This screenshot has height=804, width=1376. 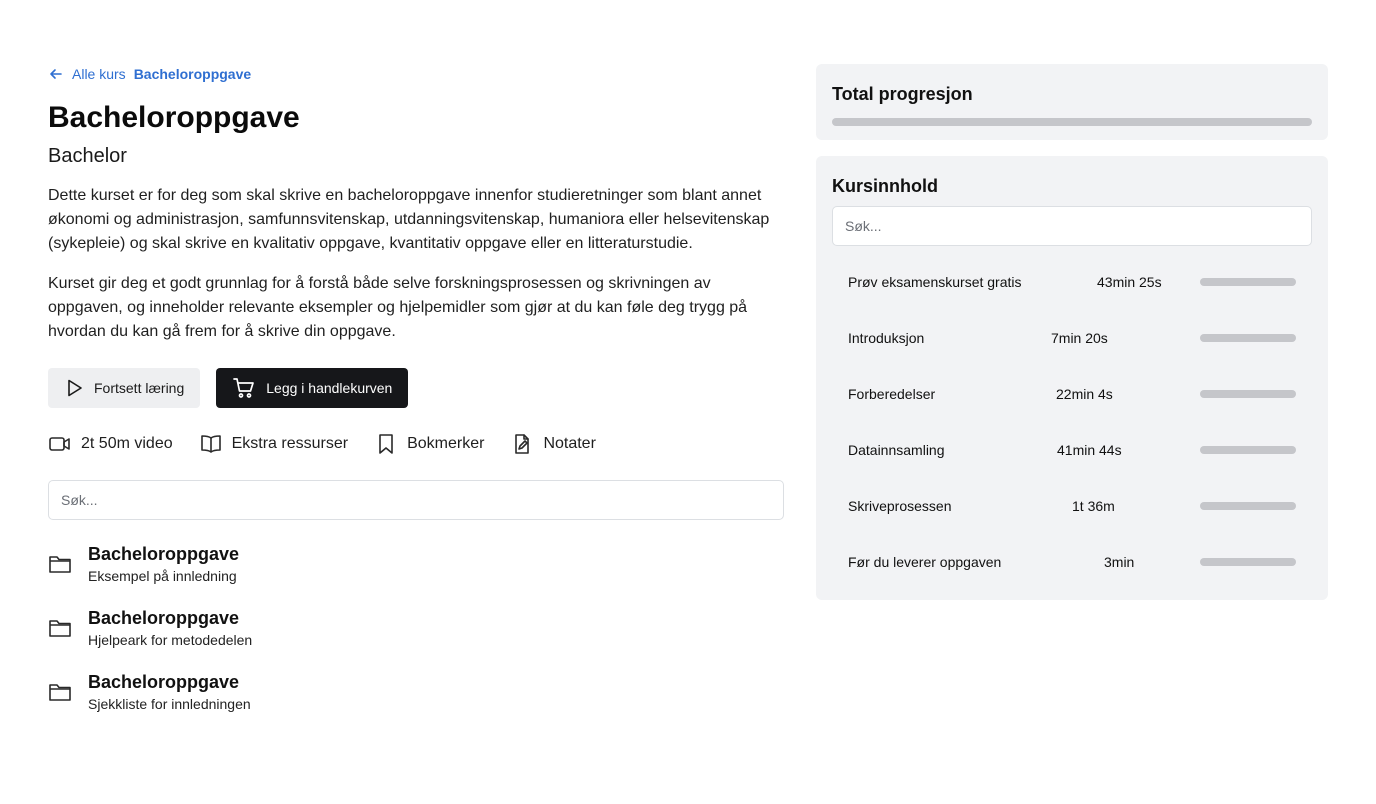 I want to click on module-duration: 3min, so click(x=1119, y=562).